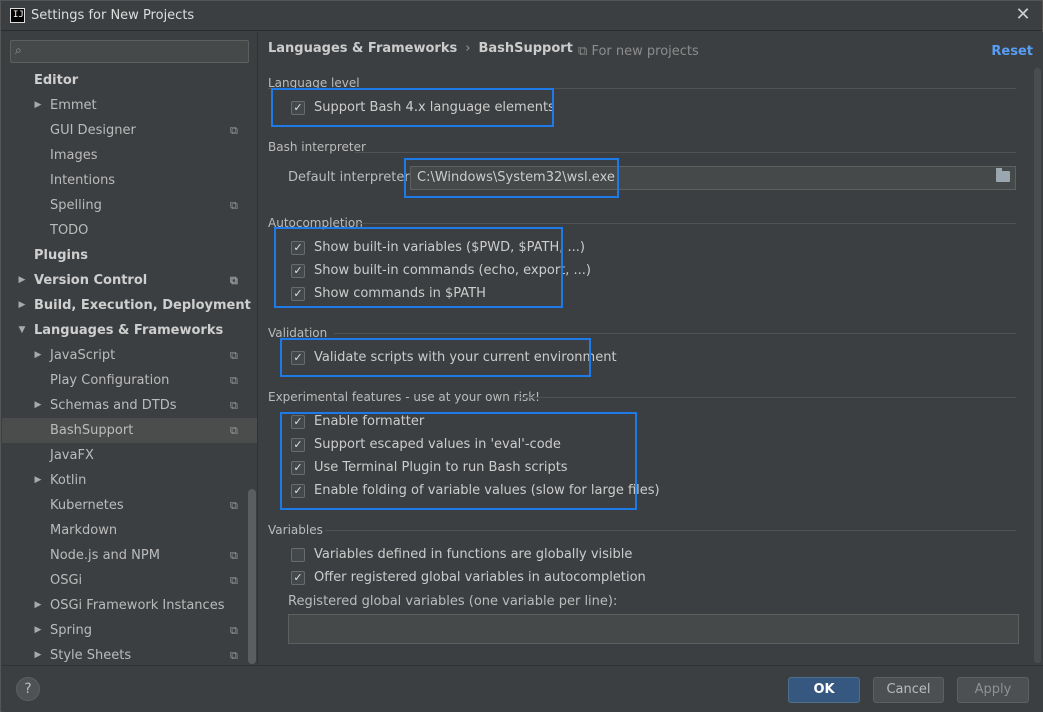 The width and height of the screenshot is (1043, 712). Describe the element at coordinates (91, 280) in the screenshot. I see `sidebar-item-label: Version Control` at that location.